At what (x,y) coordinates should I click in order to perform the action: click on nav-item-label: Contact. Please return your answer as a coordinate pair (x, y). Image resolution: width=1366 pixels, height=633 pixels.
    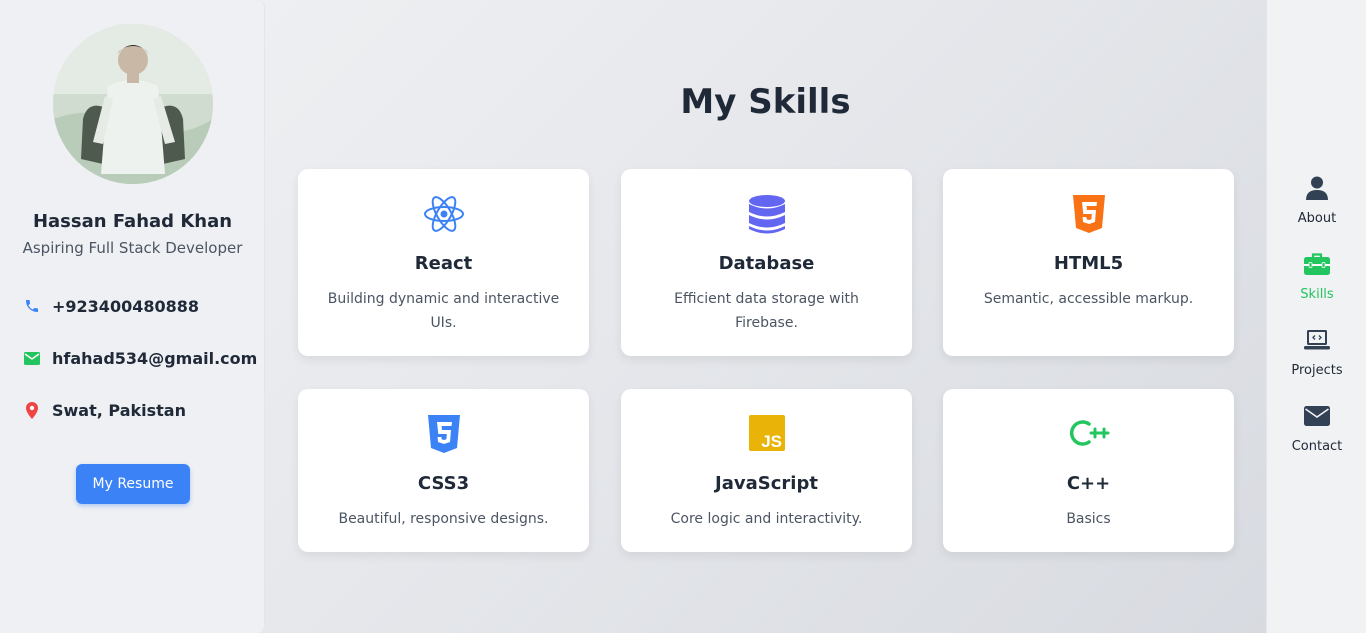
    Looking at the image, I should click on (1317, 446).